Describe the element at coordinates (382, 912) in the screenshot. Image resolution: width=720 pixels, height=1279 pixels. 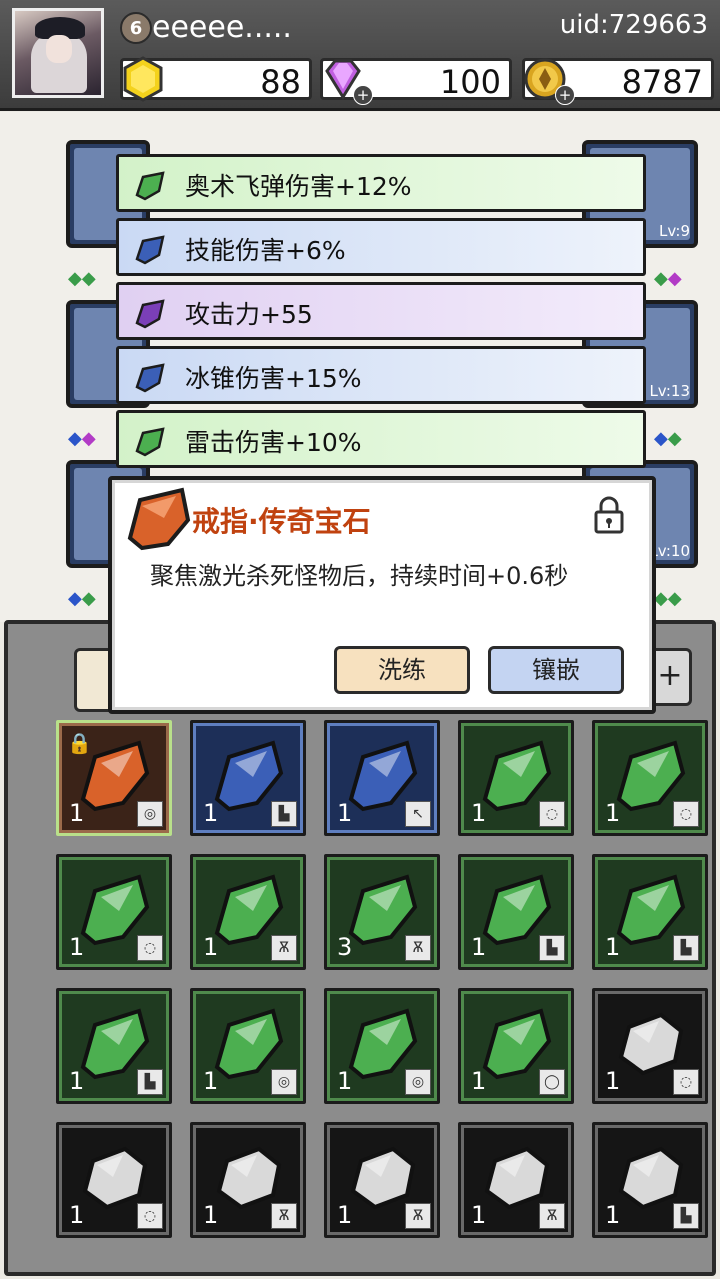
I see `inventory-gem-slot: 3Ѫ` at that location.